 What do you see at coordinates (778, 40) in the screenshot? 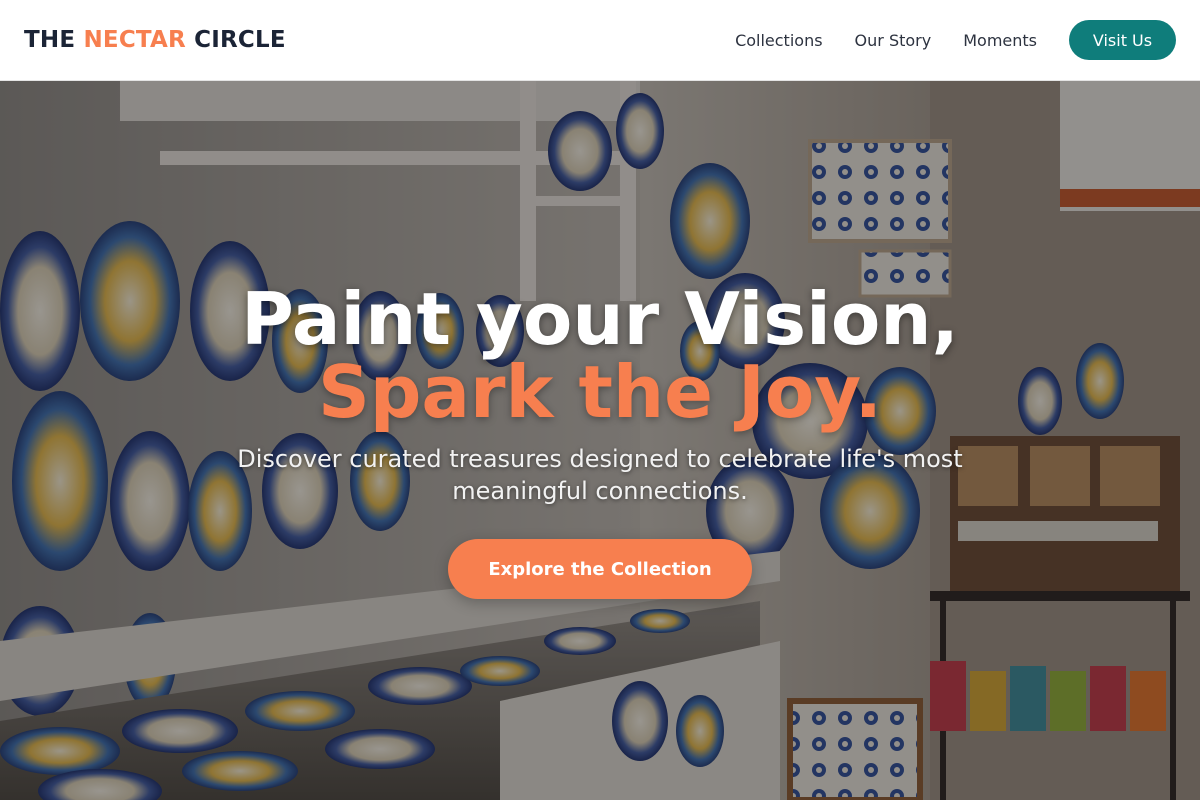
I see `nav-link-collections: Collections` at bounding box center [778, 40].